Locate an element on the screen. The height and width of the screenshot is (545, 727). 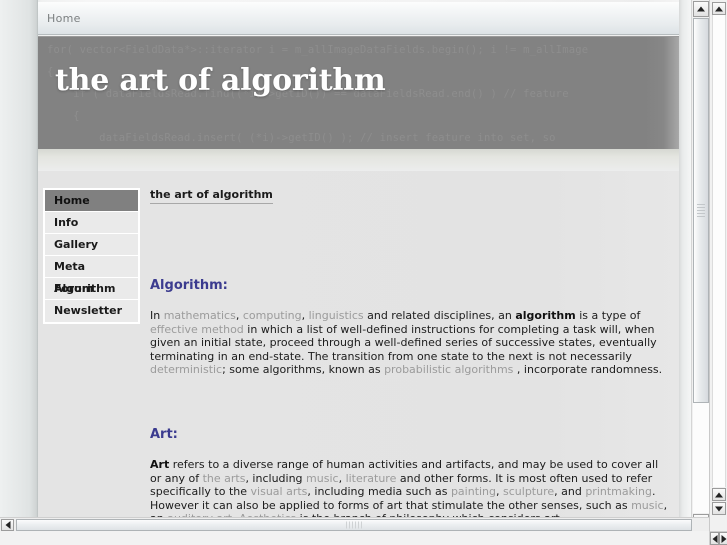
window-scroll-right-button is located at coordinates (723, 538).